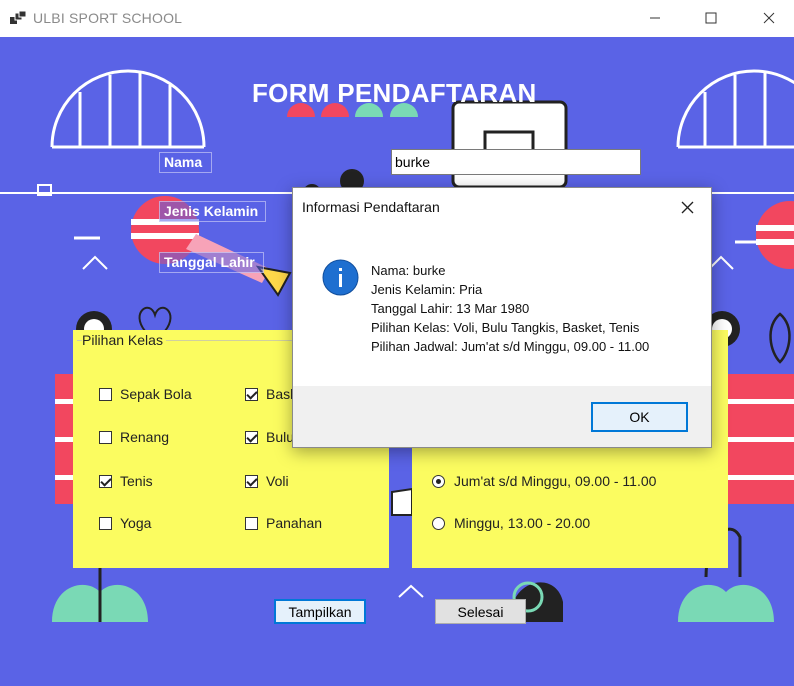  I want to click on checkbox-panahan: Panahan, so click(283, 523).